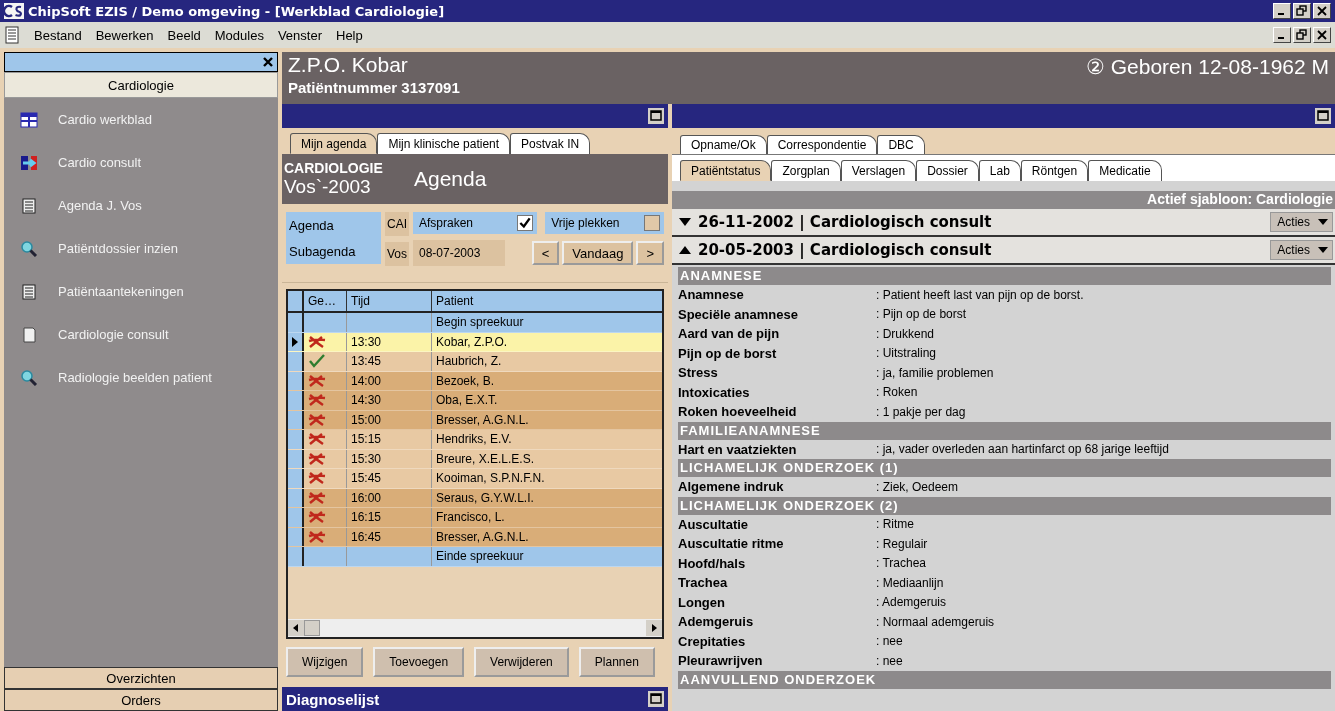  I want to click on consult-title: 26-11-2002 | Cardiologisch consult, so click(845, 222).